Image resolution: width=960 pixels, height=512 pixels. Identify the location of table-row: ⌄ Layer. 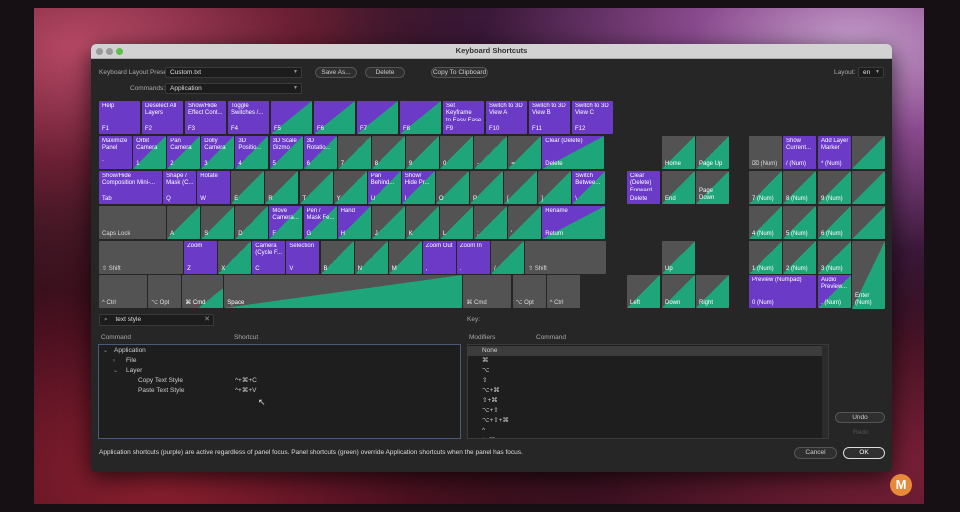
(279, 371).